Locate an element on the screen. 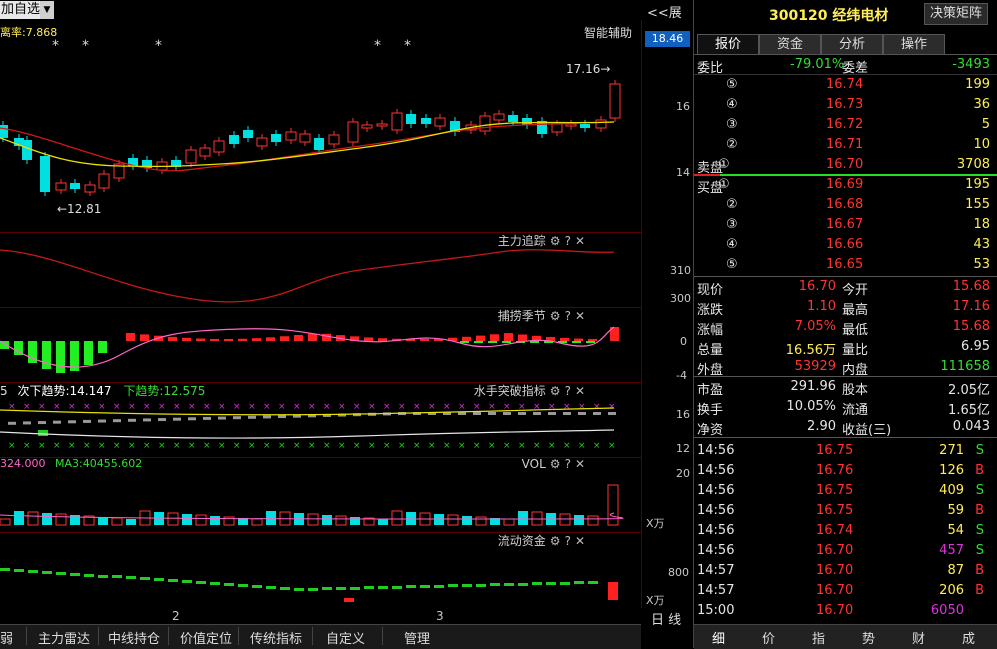  tab-jia: 价 is located at coordinates (768, 637).